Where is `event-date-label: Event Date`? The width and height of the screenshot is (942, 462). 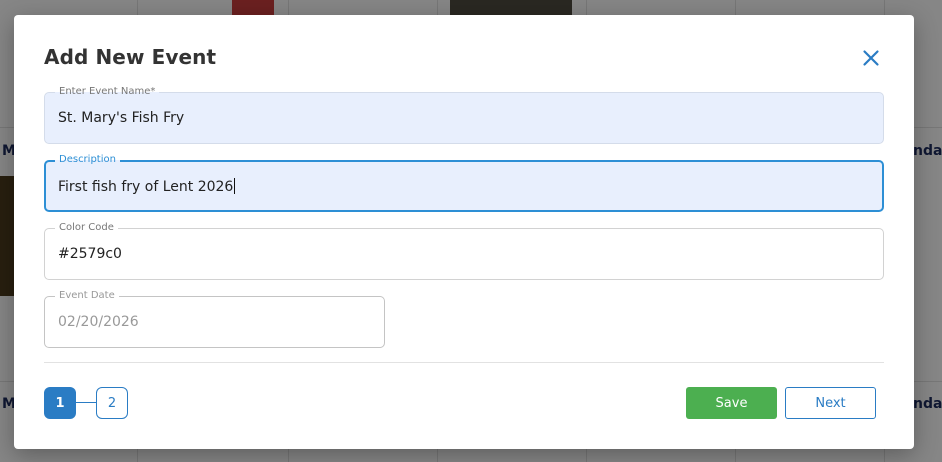 event-date-label: Event Date is located at coordinates (87, 296).